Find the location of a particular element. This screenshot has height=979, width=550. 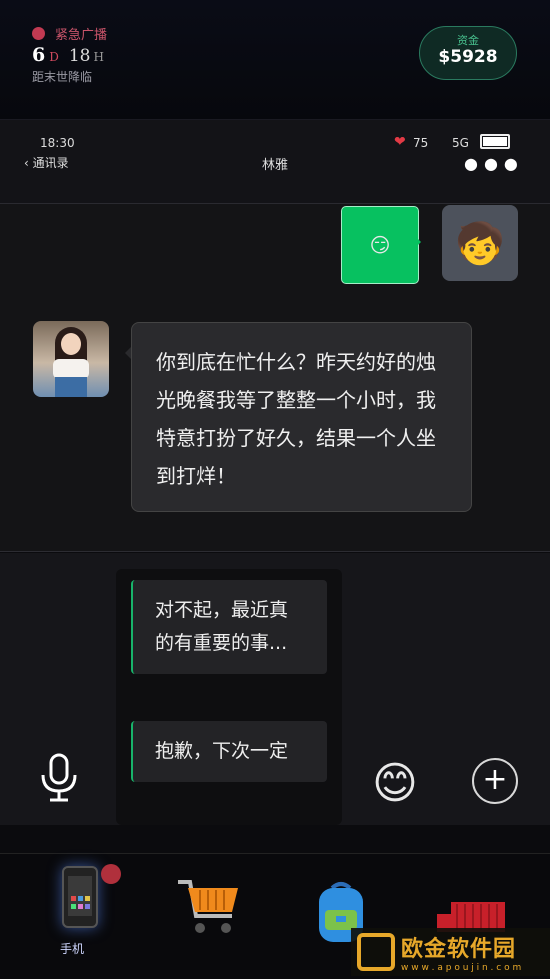

emergency-broadcast: 紧急广播 is located at coordinates (69, 33).